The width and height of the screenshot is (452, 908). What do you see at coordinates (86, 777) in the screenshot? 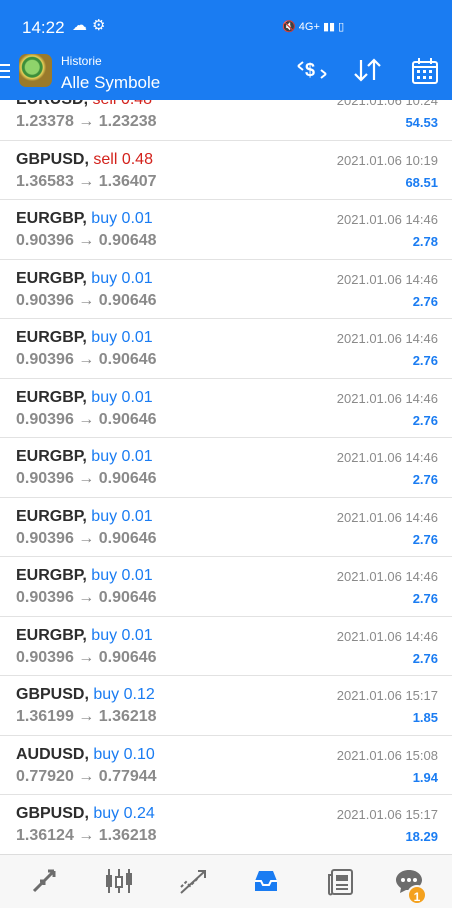
I see `trade-prices: 0.77920 → 0.77944` at bounding box center [86, 777].